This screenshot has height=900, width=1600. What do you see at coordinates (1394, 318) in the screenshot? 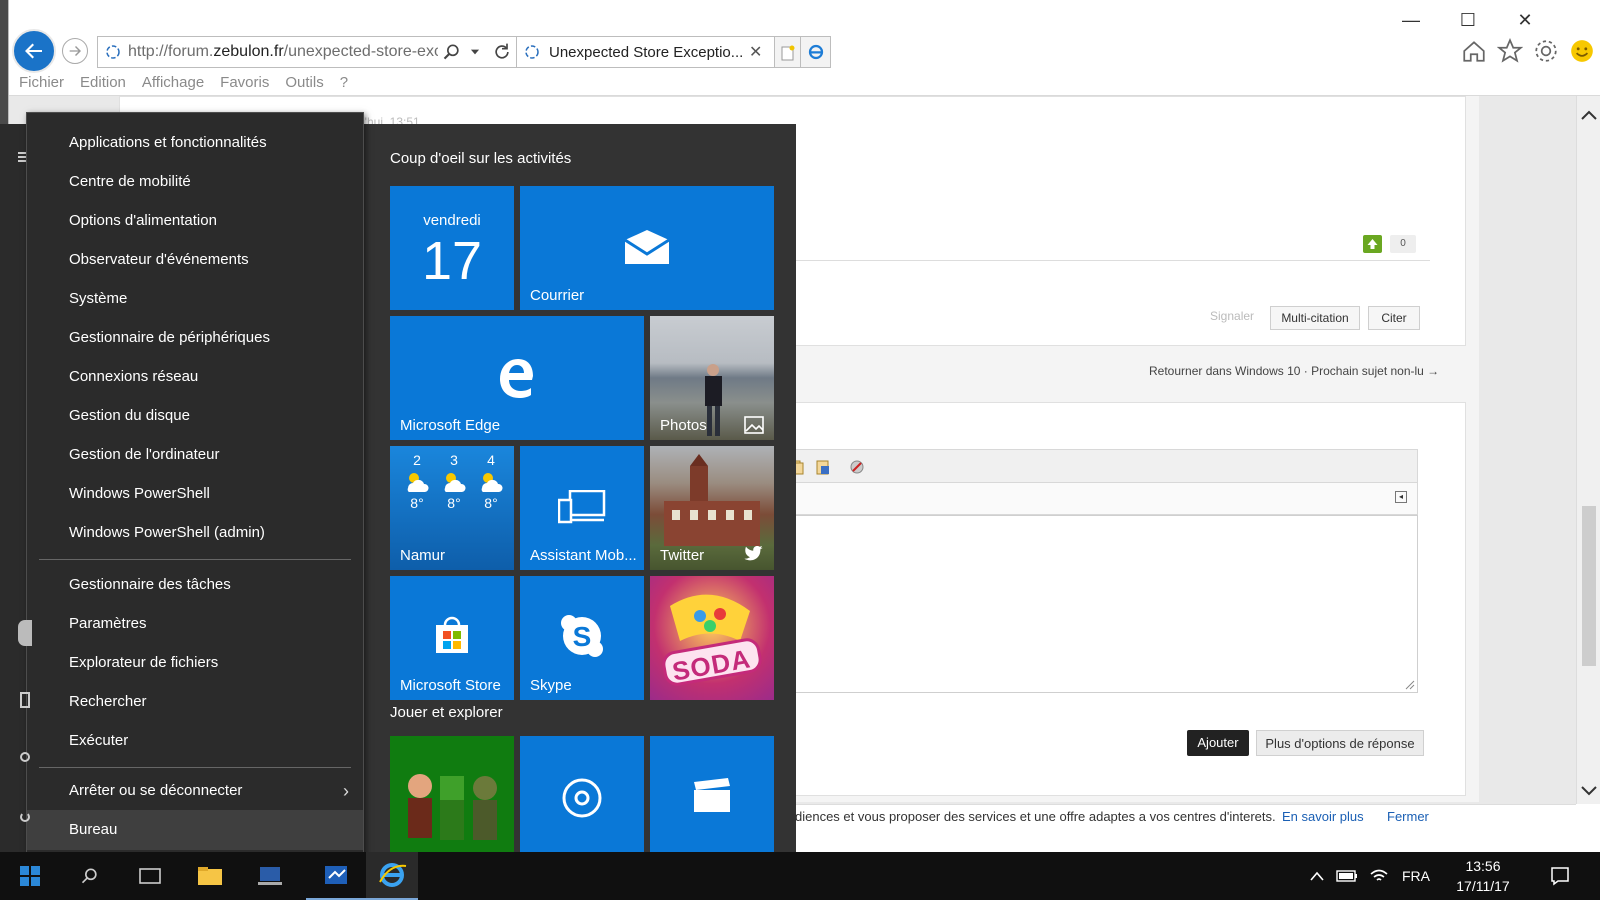
I see `quote-button: Citer` at bounding box center [1394, 318].